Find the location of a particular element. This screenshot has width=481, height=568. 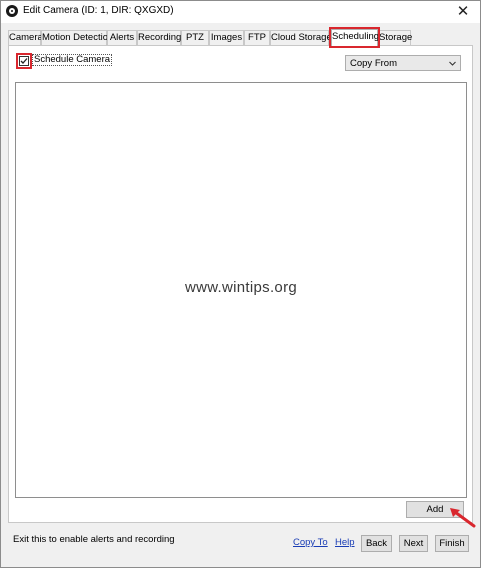

next-button: Next is located at coordinates (413, 543).